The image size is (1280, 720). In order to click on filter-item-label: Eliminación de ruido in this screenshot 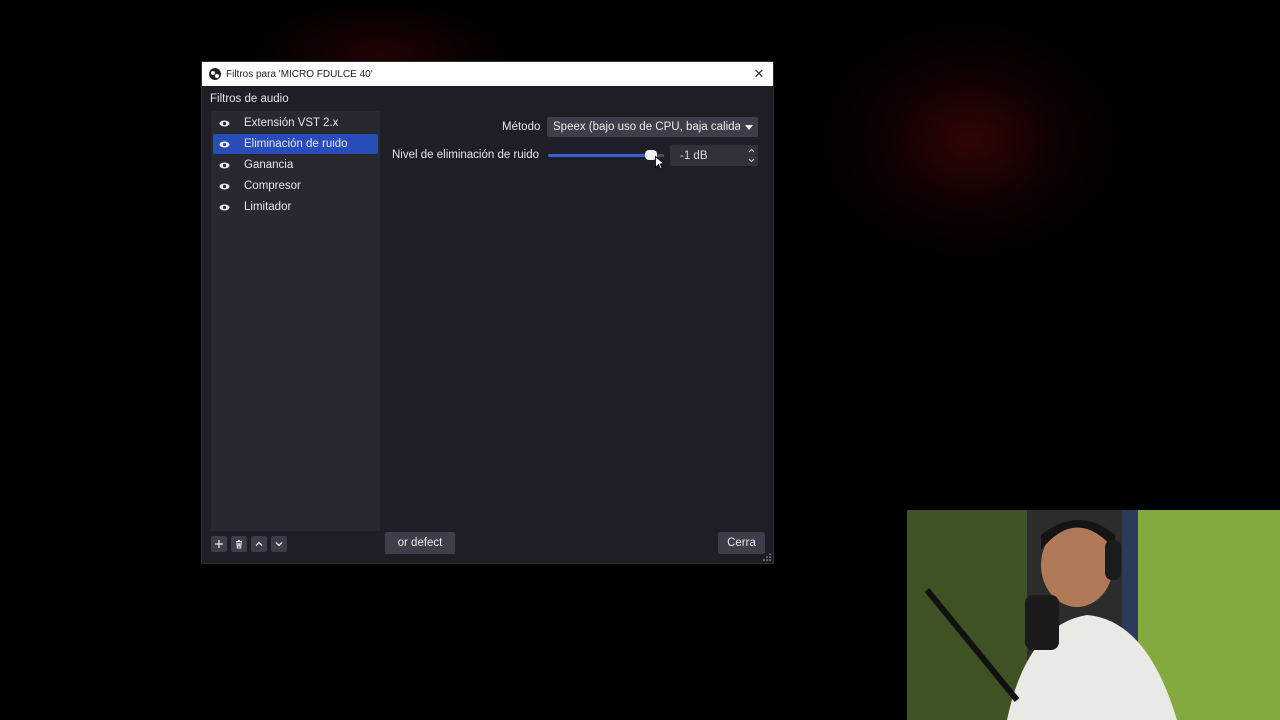, I will do `click(296, 144)`.